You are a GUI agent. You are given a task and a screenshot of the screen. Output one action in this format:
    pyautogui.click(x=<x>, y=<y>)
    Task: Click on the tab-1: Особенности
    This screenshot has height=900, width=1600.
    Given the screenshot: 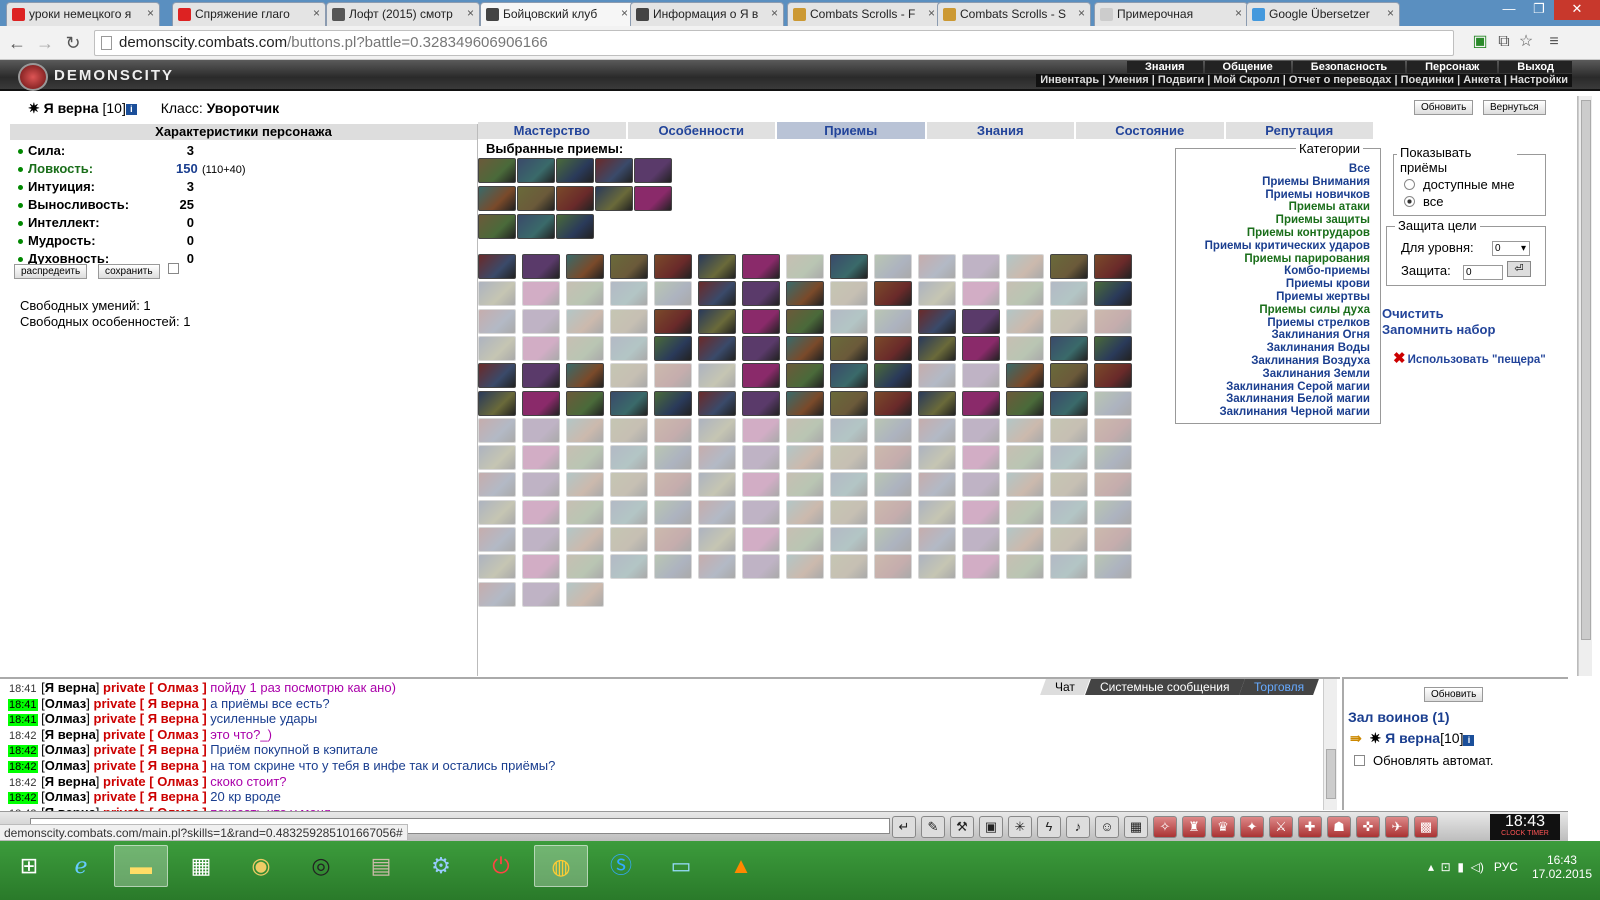 What is the action you would take?
    pyautogui.click(x=701, y=130)
    